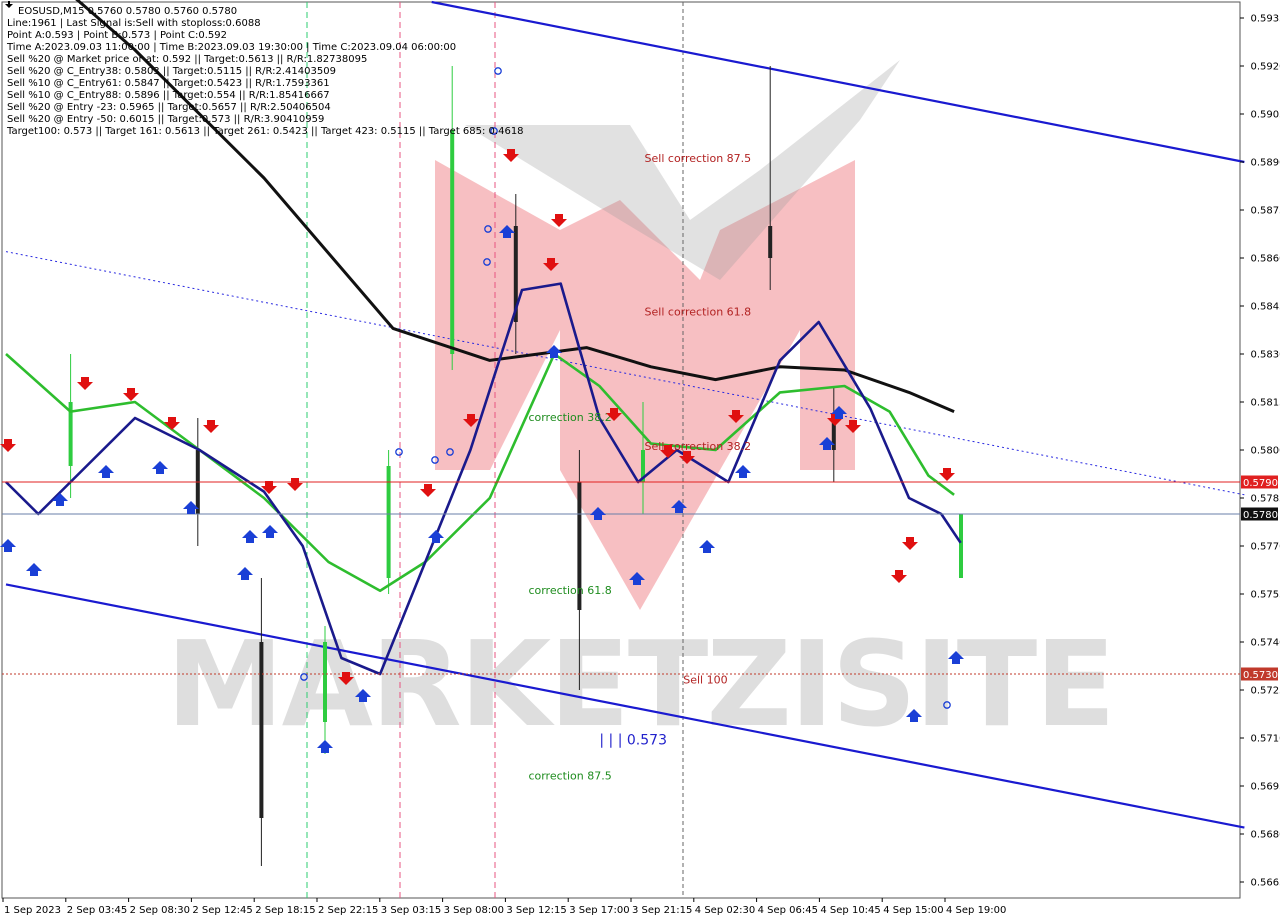 This screenshot has height=920, width=1280. What do you see at coordinates (97, 910) in the screenshot?
I see `x-tick-label: 2 Sep 03:45` at bounding box center [97, 910].